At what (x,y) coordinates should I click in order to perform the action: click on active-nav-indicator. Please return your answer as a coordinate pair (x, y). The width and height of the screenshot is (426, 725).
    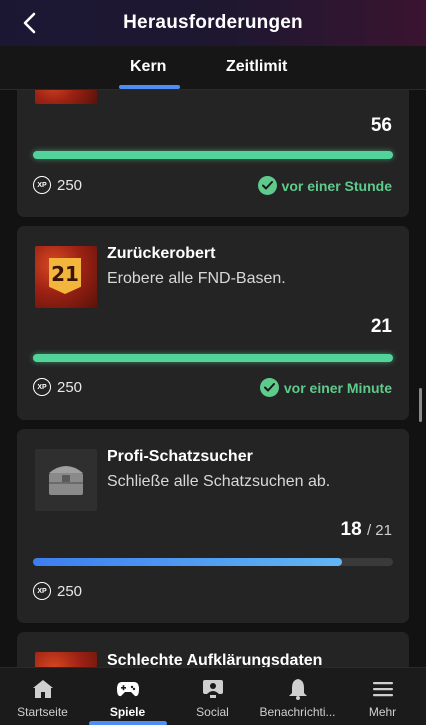
    Looking at the image, I should click on (128, 723).